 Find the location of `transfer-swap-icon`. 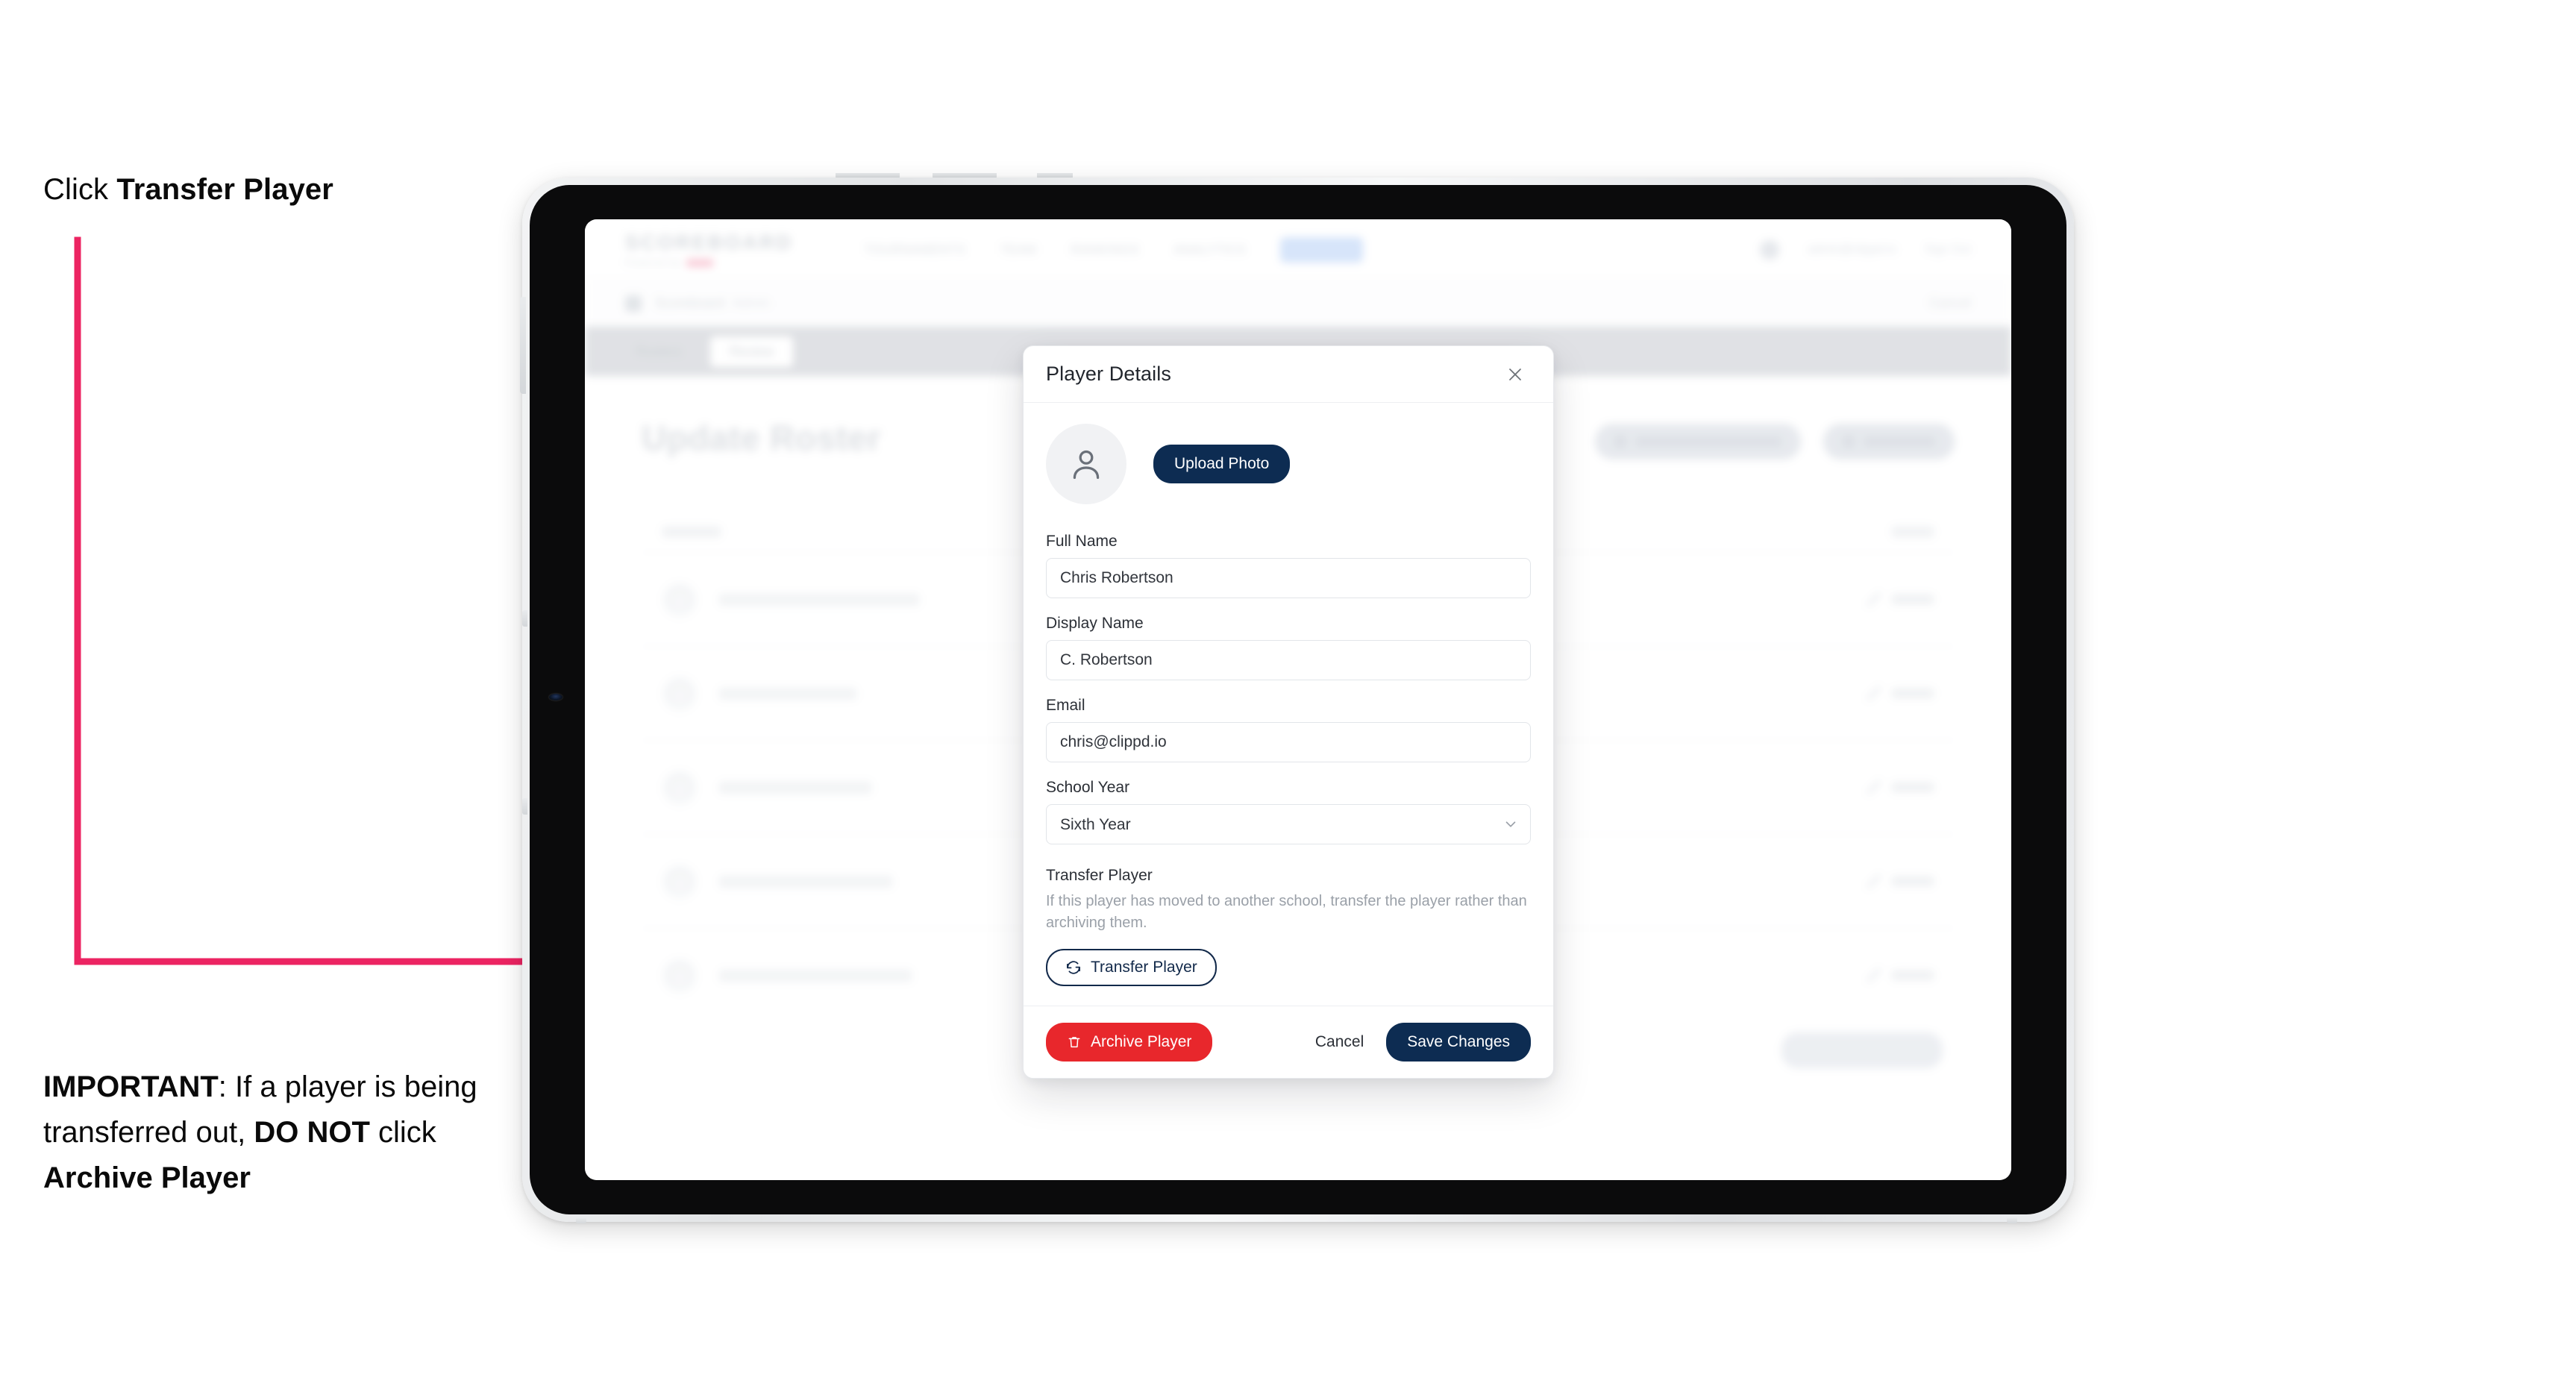

transfer-swap-icon is located at coordinates (1073, 967).